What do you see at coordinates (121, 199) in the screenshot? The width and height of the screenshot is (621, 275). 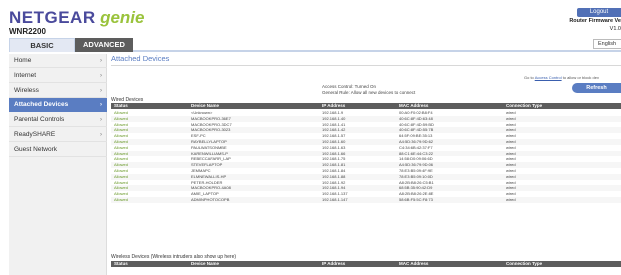 I see `device-status: Allowed` at bounding box center [121, 199].